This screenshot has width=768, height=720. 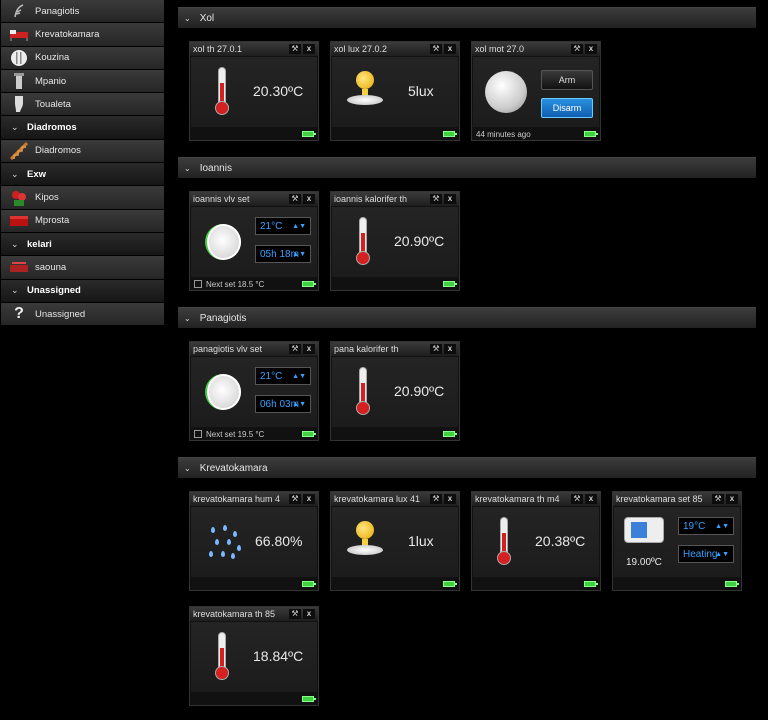 What do you see at coordinates (536, 542) in the screenshot?
I see `card-body: 20.38ºC` at bounding box center [536, 542].